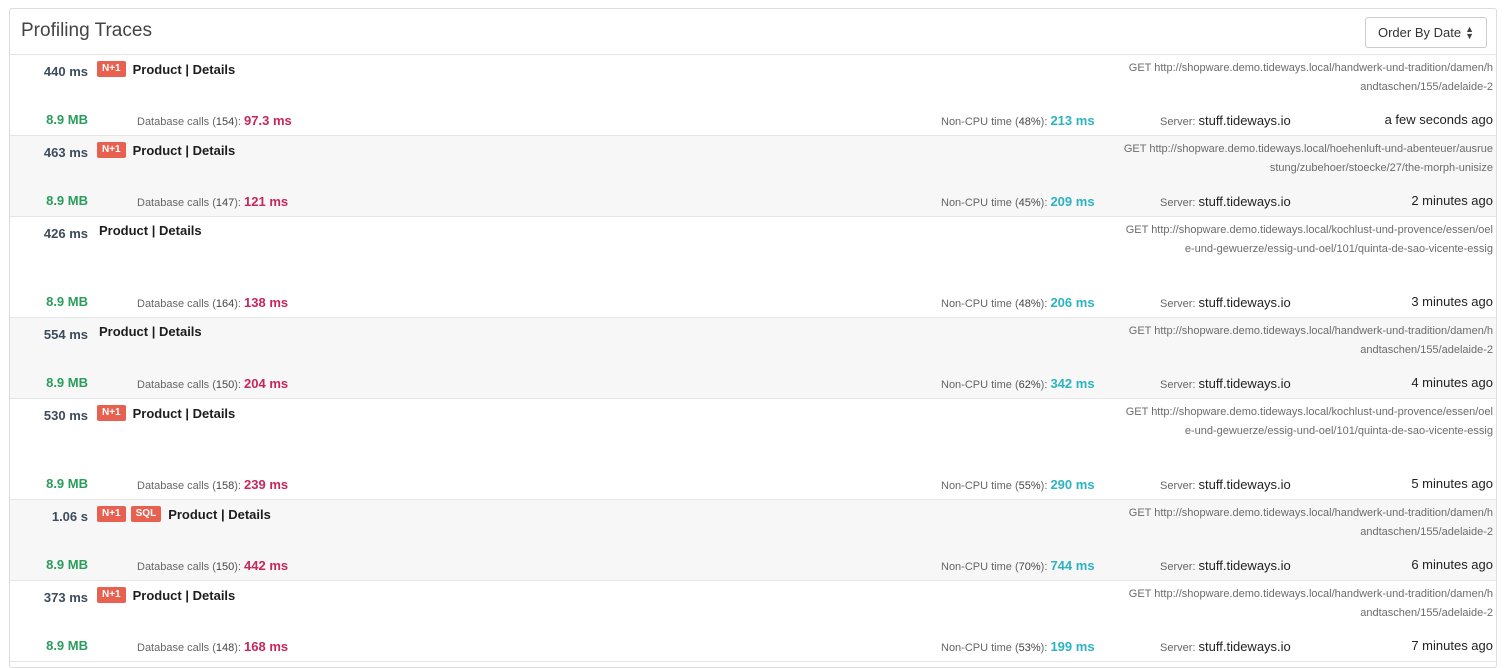 The image size is (1509, 668). What do you see at coordinates (266, 565) in the screenshot?
I see `db-time: 442 ms` at bounding box center [266, 565].